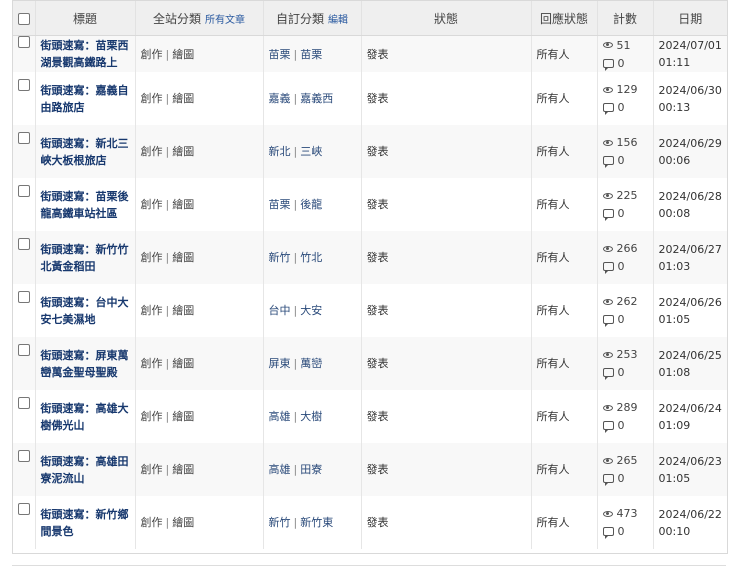 The width and height of the screenshot is (740, 570). I want to click on all-articles-link: 所有文章, so click(225, 20).